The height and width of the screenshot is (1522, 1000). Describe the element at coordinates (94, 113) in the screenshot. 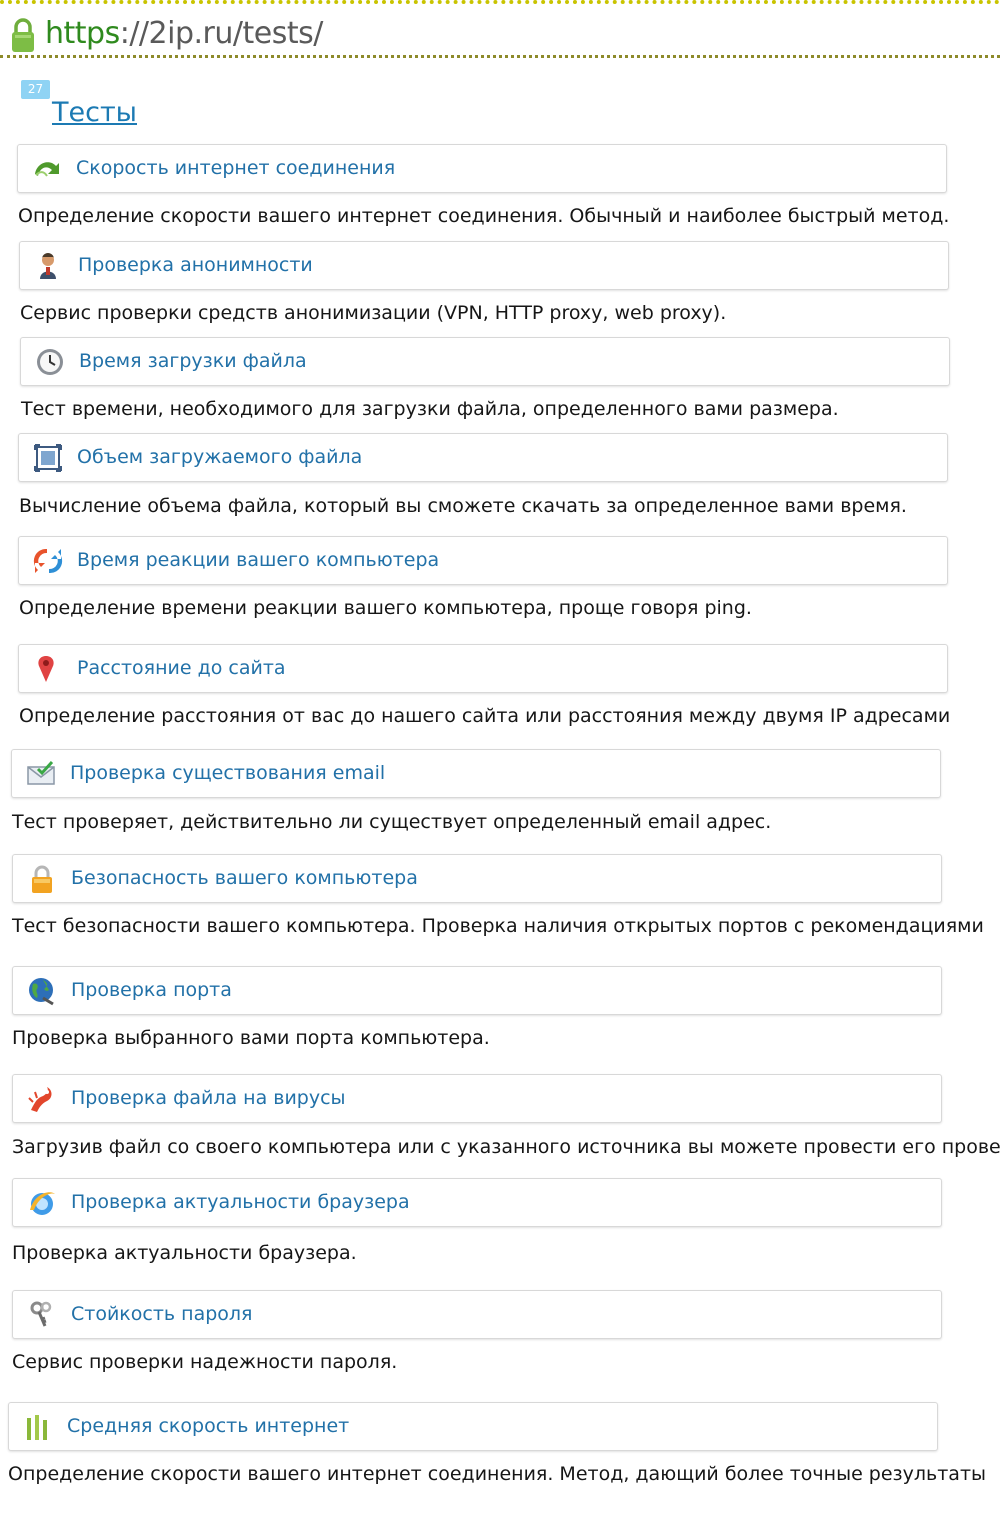

I see `page-title: Тесты` at that location.